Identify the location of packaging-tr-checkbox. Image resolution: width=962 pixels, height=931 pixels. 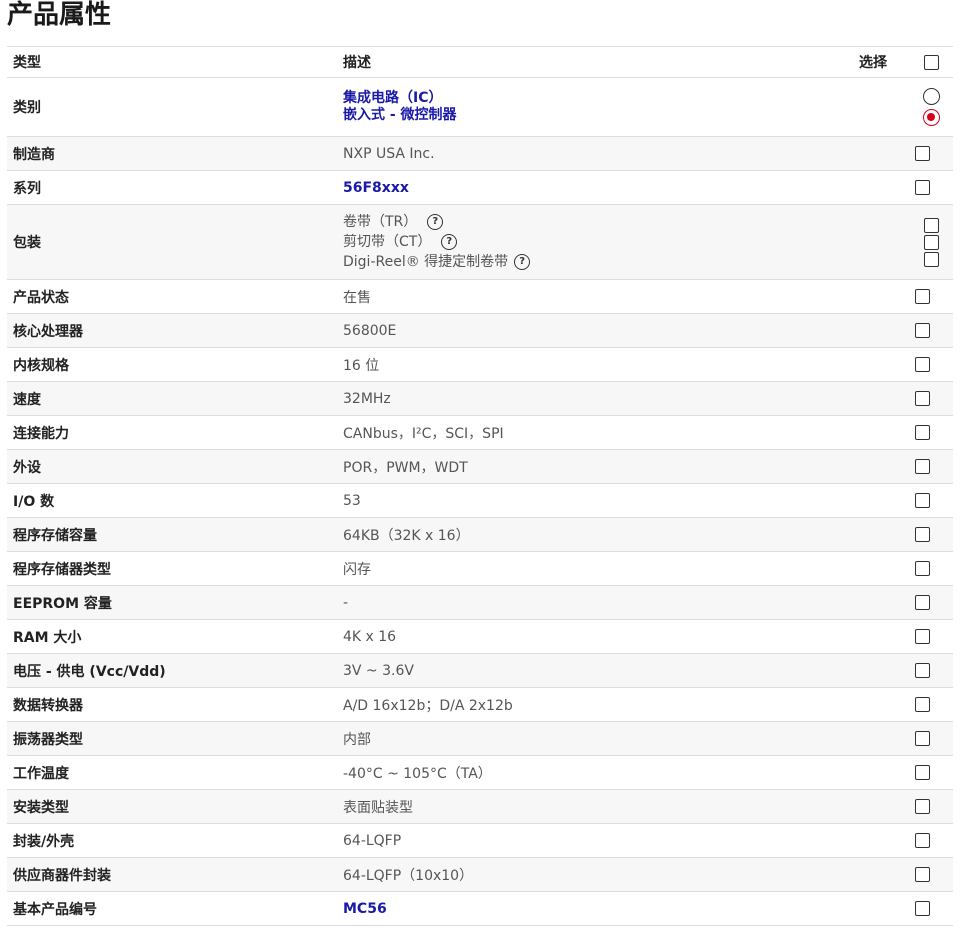
(931, 225).